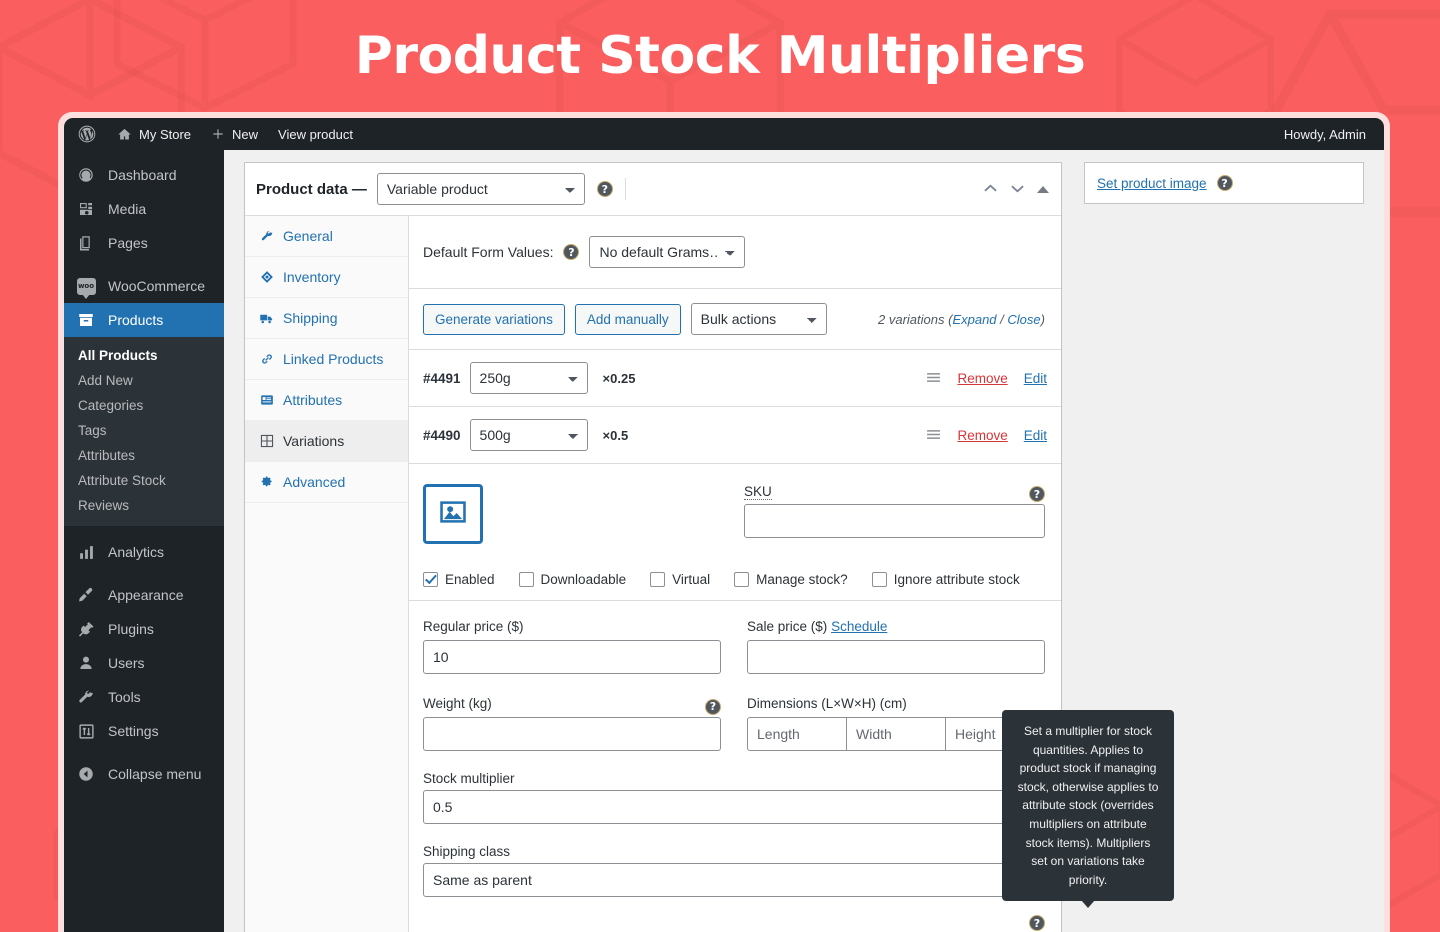  Describe the element at coordinates (680, 579) in the screenshot. I see `checkbox-virtual: Virtual` at that location.